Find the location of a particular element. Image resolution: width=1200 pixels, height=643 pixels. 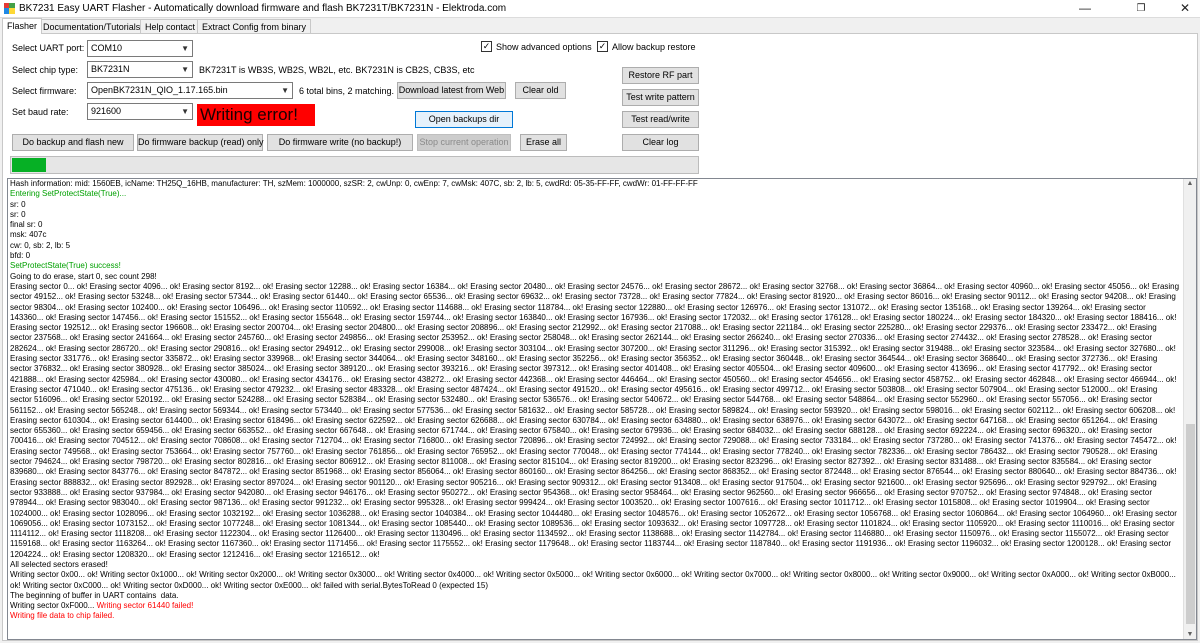

allow-backup-restore-checkbox: ✓ Allow backup restore is located at coordinates (646, 48).